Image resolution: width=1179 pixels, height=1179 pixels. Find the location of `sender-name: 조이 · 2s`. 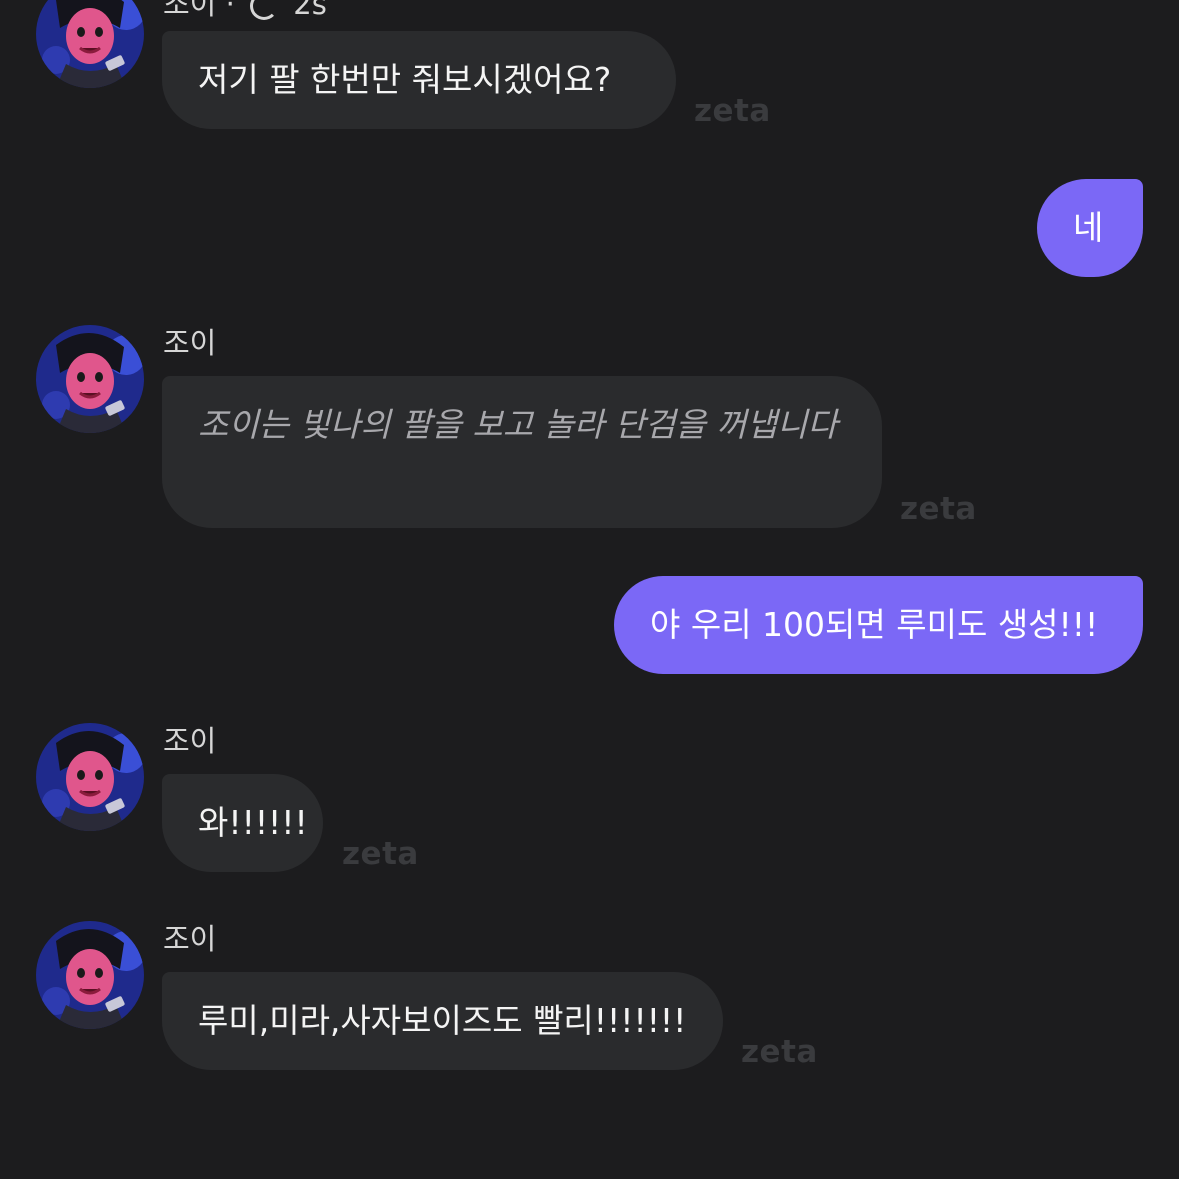

sender-name: 조이 · 2s is located at coordinates (245, 11).